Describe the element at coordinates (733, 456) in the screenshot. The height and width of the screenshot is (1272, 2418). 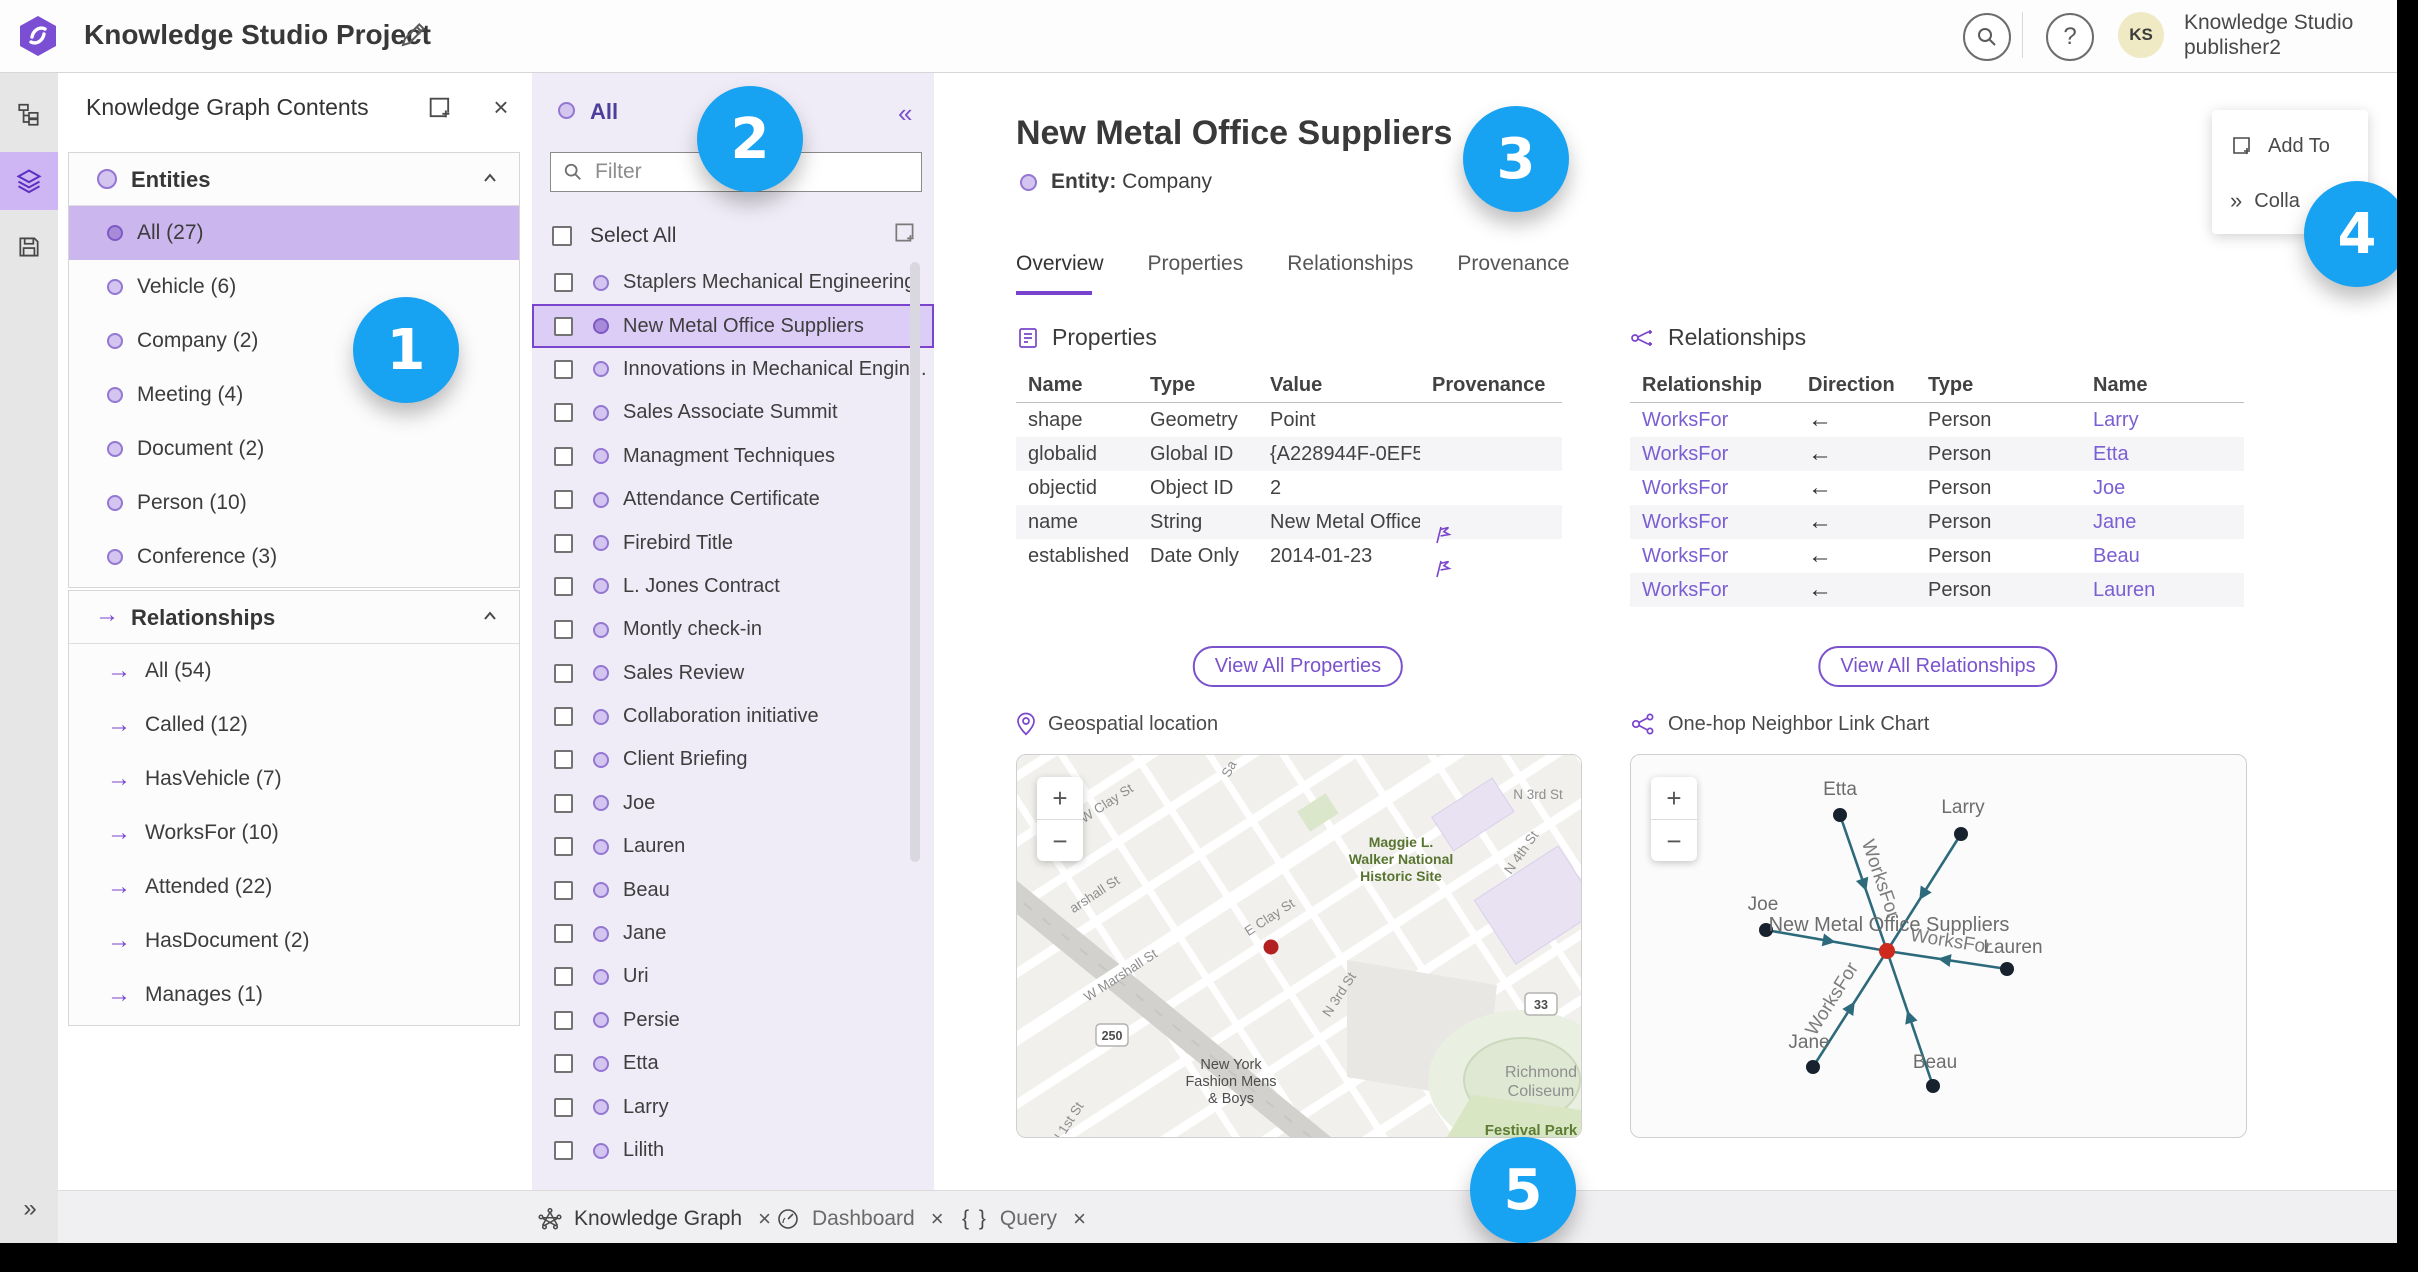
I see `entity-instance-item: Managment Techniques` at that location.